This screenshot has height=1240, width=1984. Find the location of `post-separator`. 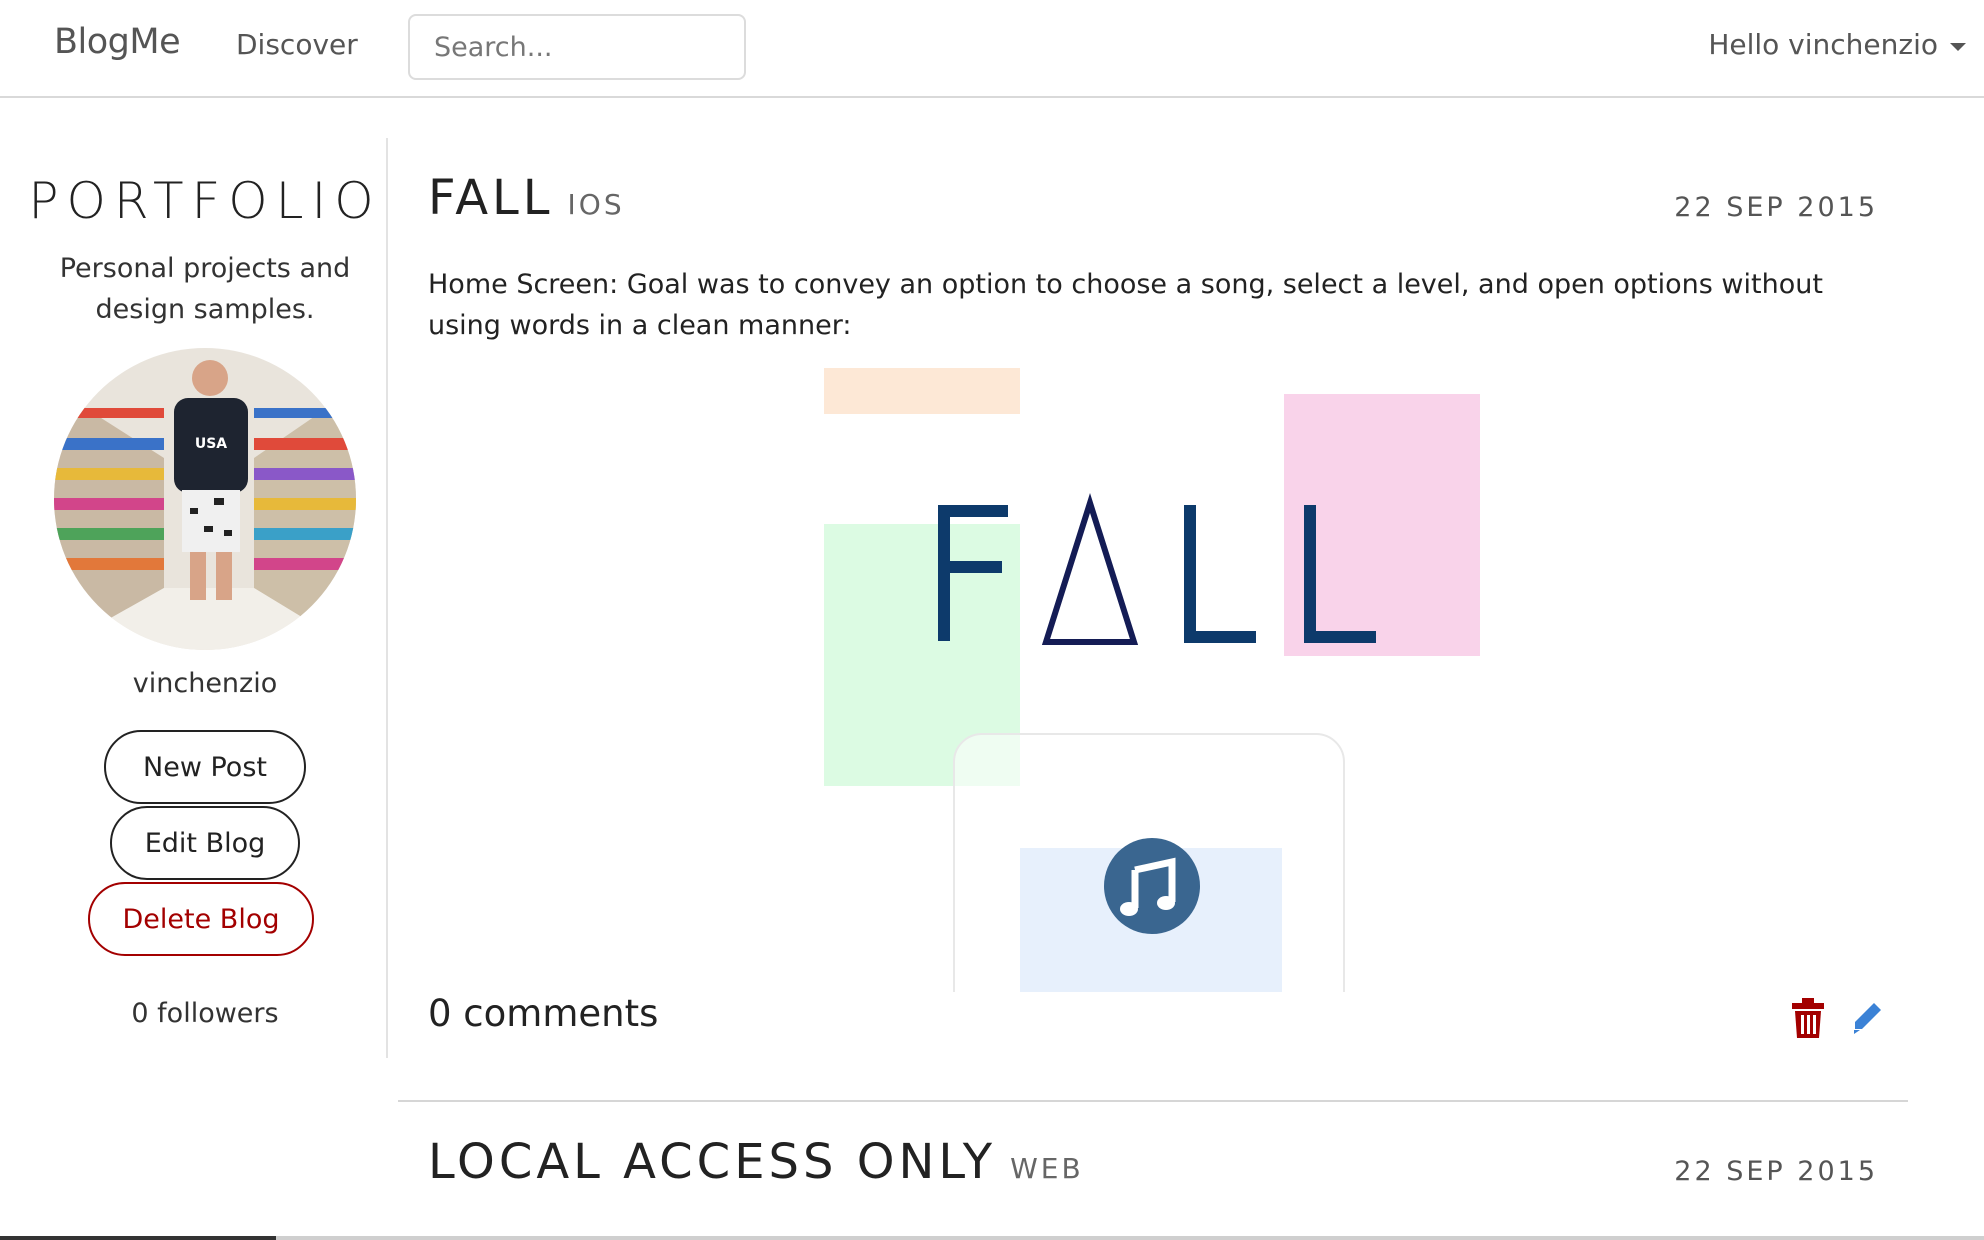

post-separator is located at coordinates (1153, 1101).